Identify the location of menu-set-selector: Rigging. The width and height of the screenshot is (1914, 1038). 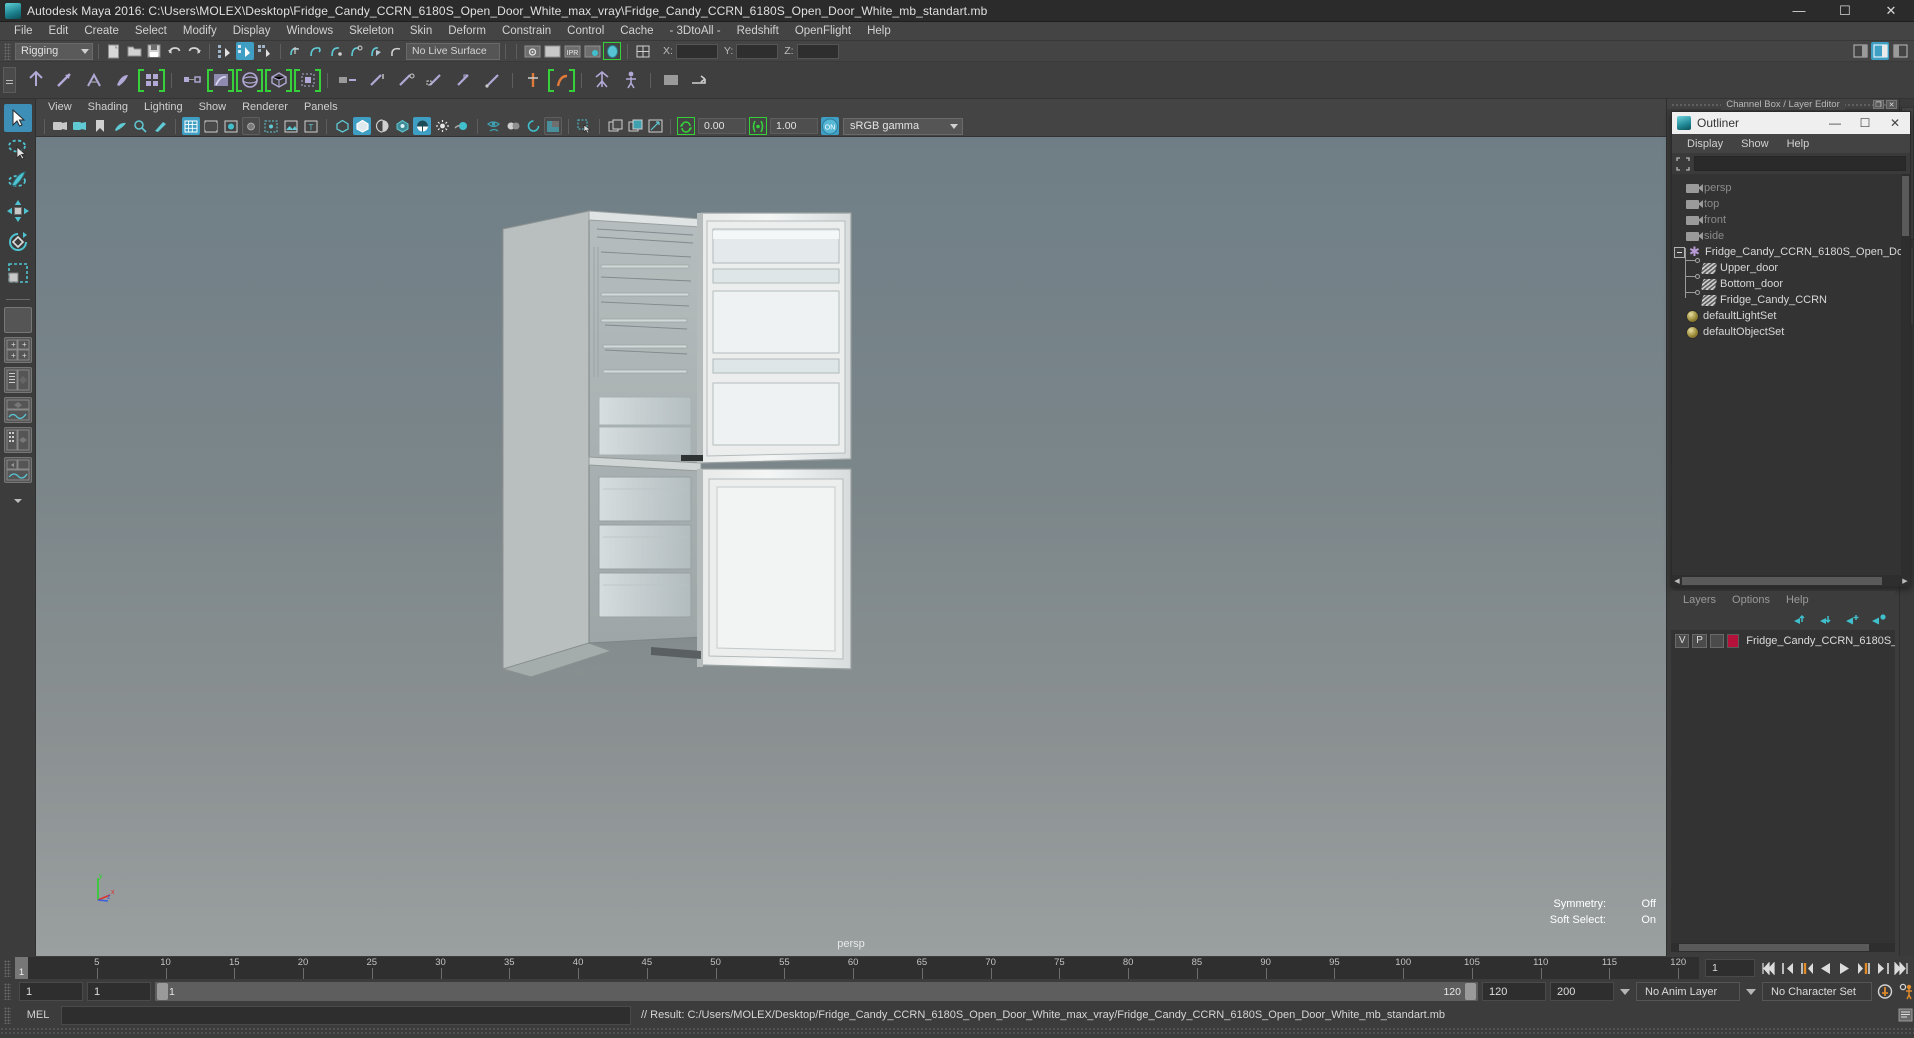
(54, 51).